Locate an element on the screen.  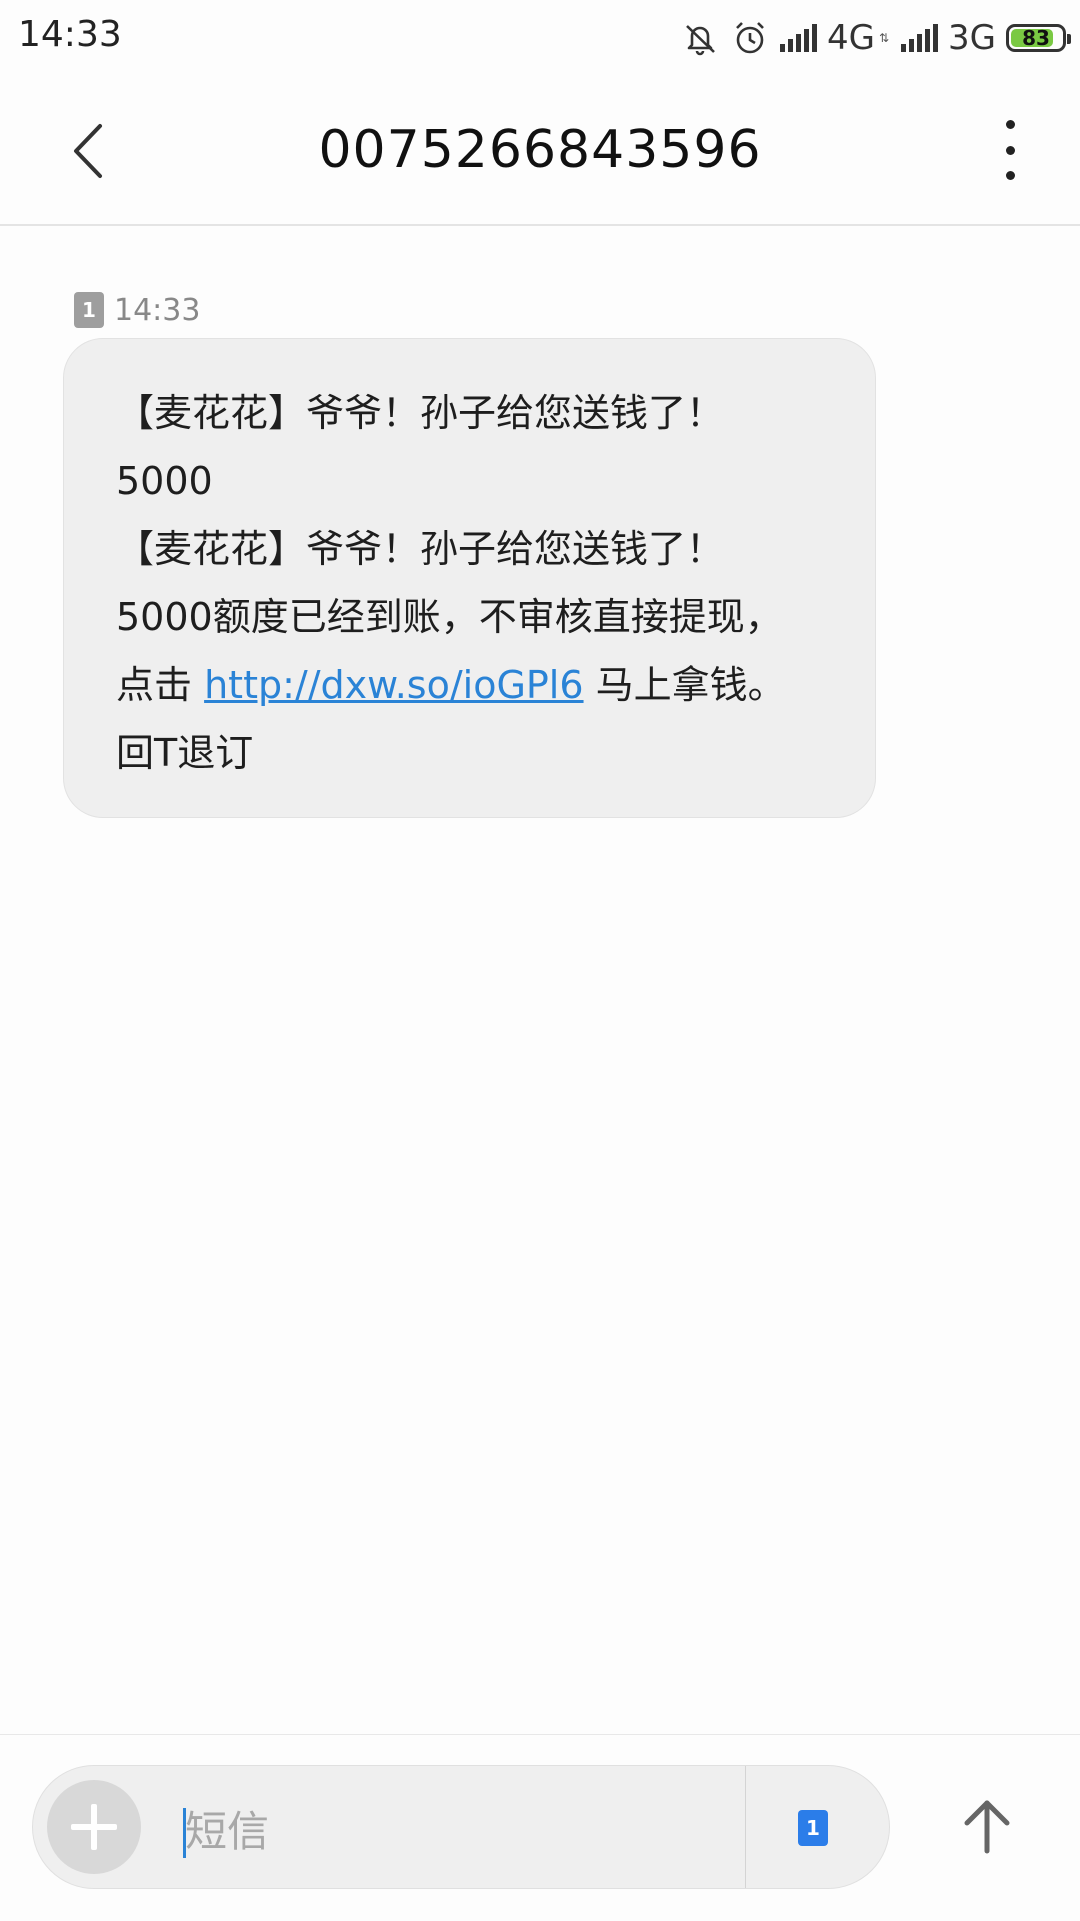
battery-icon: 83 is located at coordinates (1038, 38).